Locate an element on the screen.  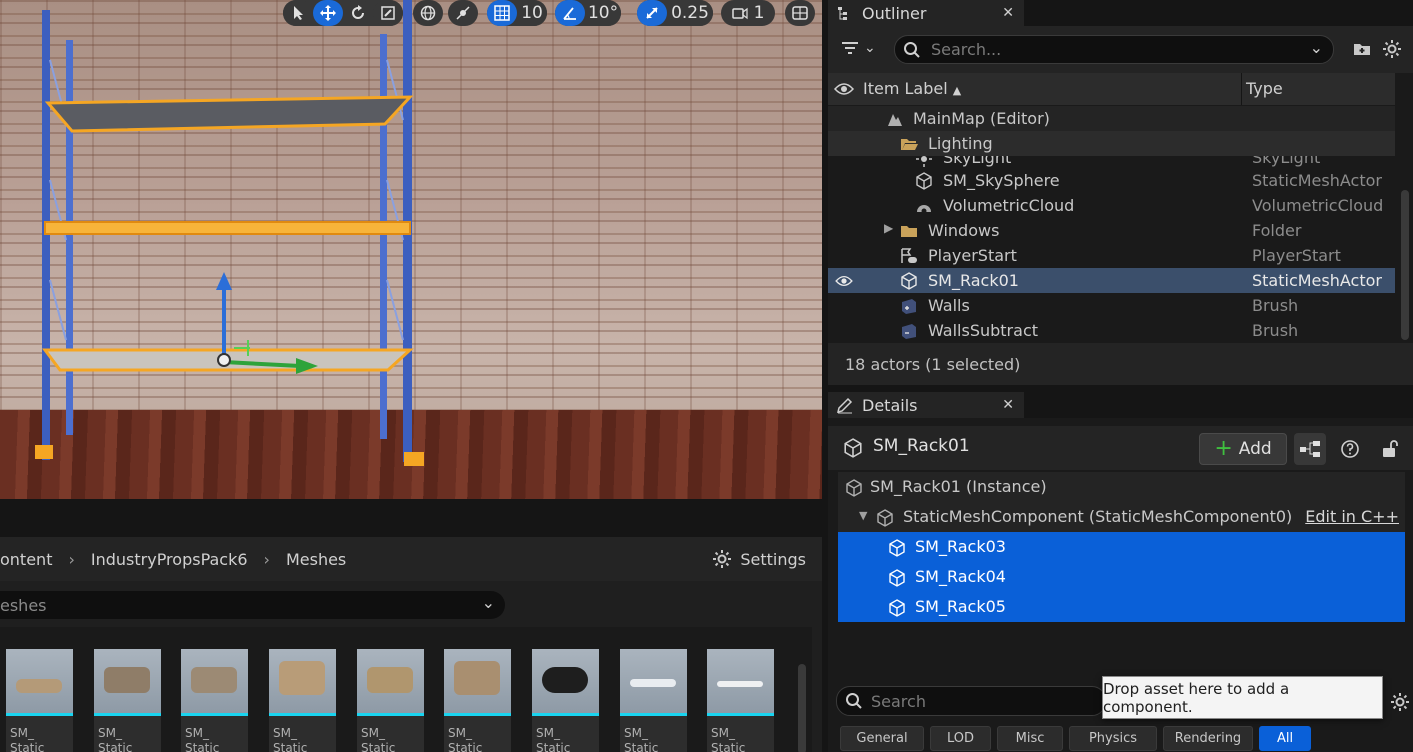
tab-outliner: Outliner ✕ is located at coordinates (926, 13).